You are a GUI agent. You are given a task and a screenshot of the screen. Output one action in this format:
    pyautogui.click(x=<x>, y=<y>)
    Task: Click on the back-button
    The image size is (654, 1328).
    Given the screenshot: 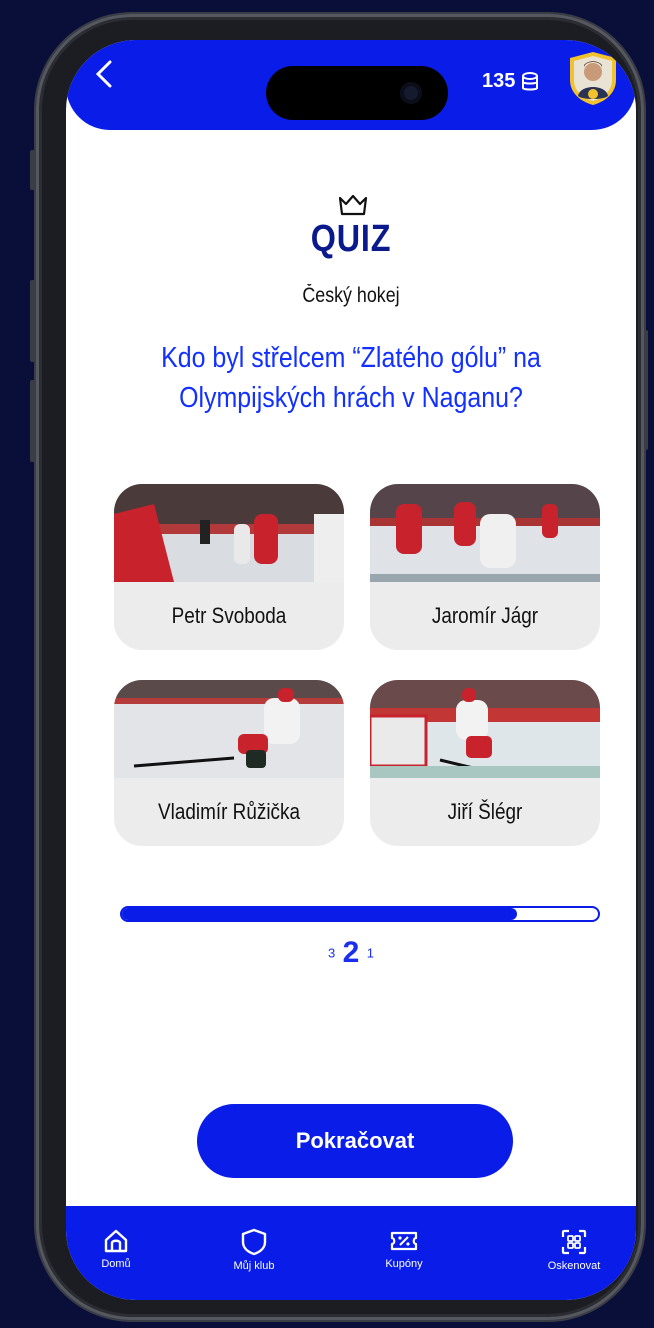 What is the action you would take?
    pyautogui.click(x=104, y=74)
    